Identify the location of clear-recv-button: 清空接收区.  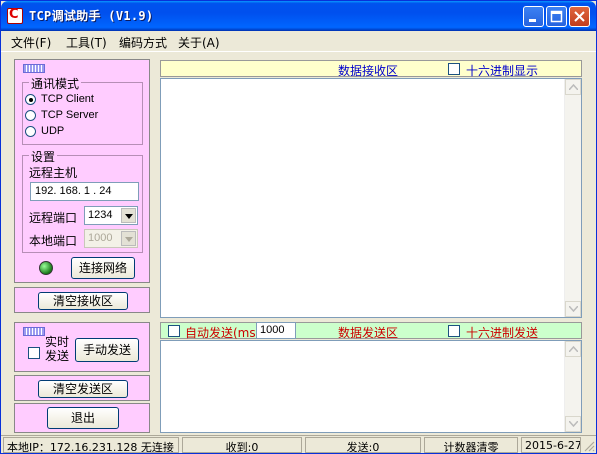
(83, 301).